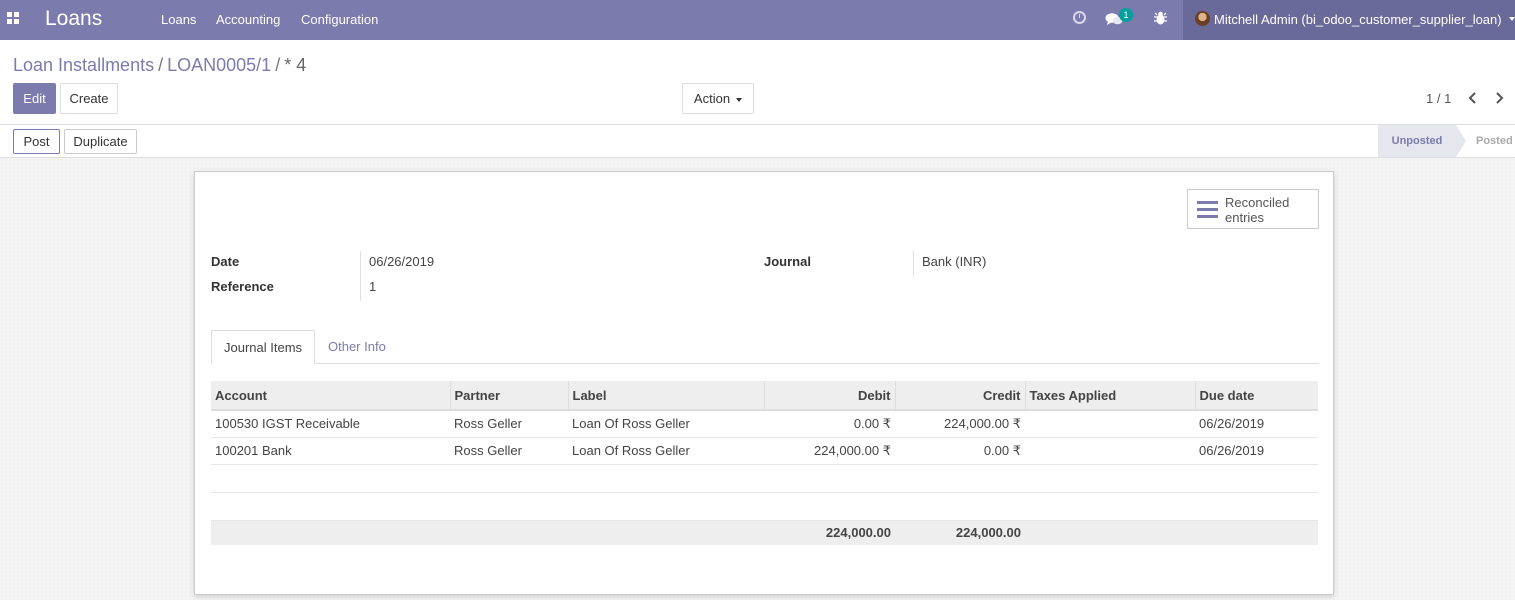 The width and height of the screenshot is (1515, 600). Describe the element at coordinates (1257, 210) in the screenshot. I see `reconciled-entries-label: Reconciled entries` at that location.